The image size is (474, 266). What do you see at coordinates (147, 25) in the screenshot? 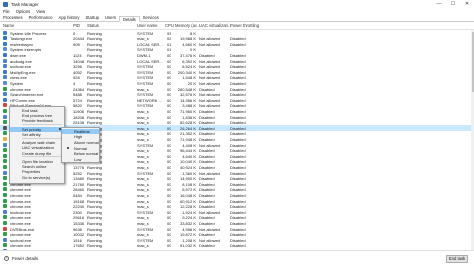
I see `column-header-user-name: User name` at bounding box center [147, 25].